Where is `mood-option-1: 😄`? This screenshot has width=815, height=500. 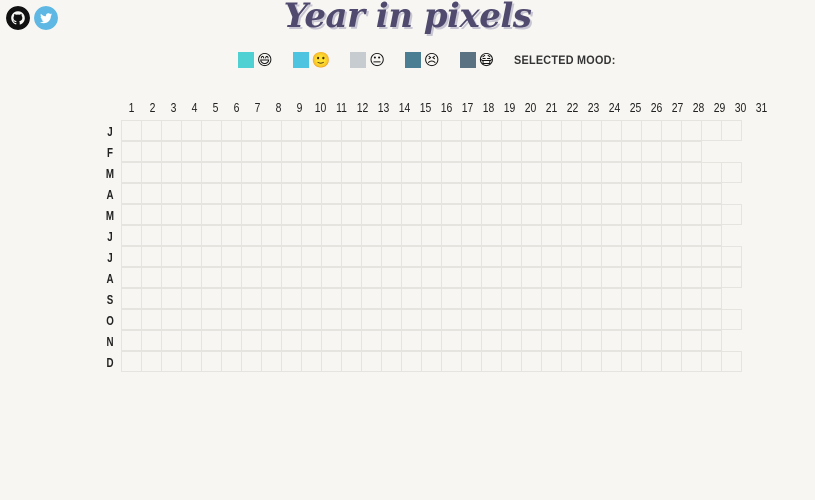 mood-option-1: 😄 is located at coordinates (255, 60).